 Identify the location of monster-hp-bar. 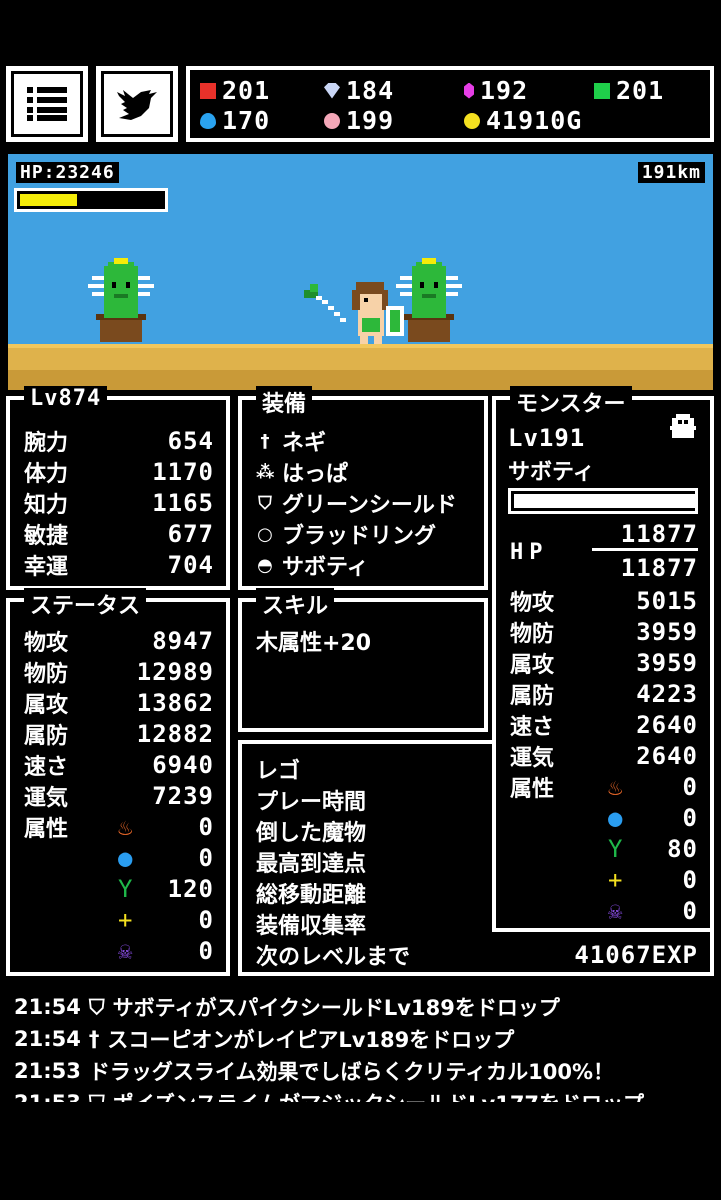
(603, 501).